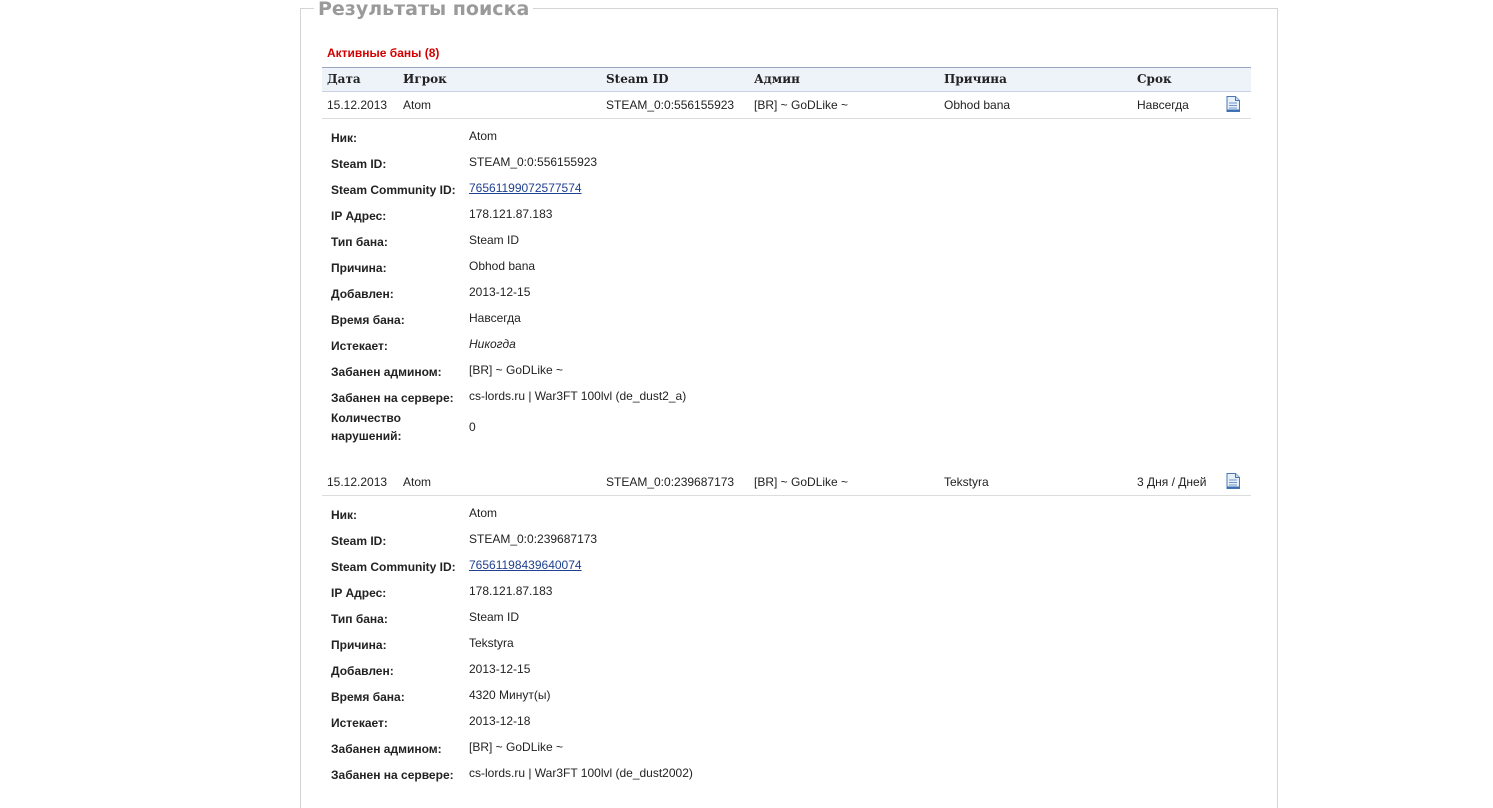 This screenshot has width=1493, height=808. Describe the element at coordinates (786, 565) in the screenshot. I see `detail-community-id: Steam Community ID: 76561198439640074` at that location.